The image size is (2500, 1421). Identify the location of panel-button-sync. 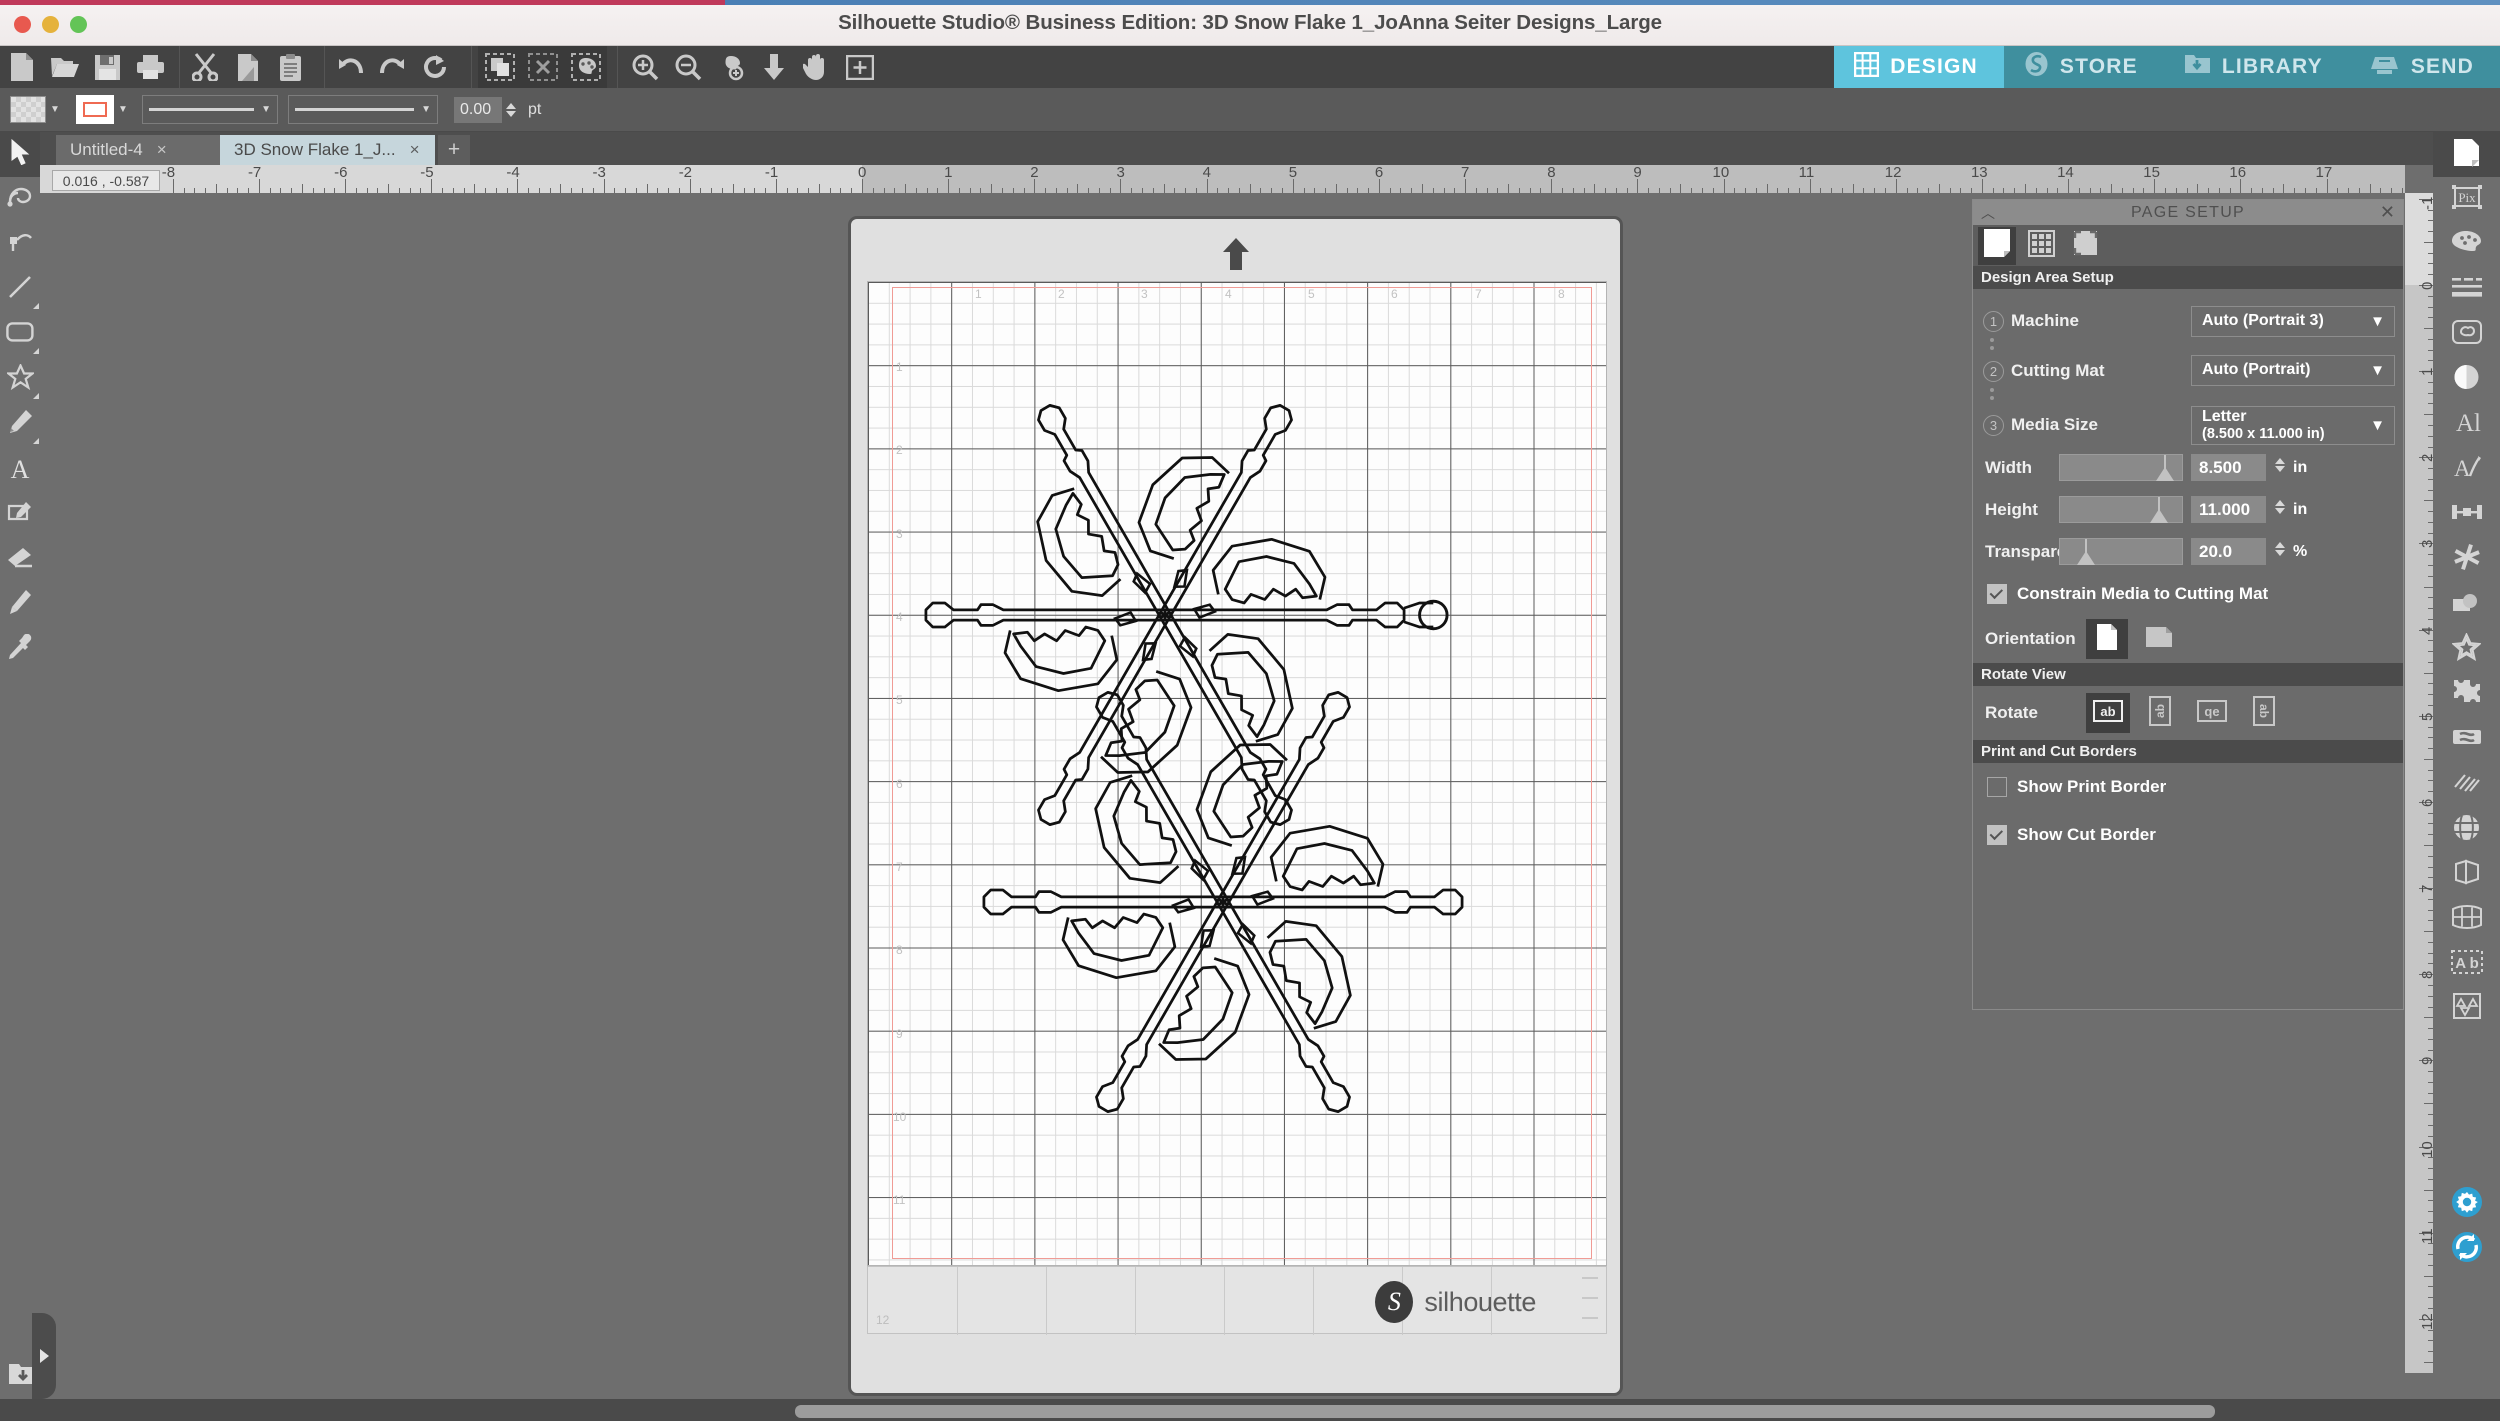
(2466, 1249).